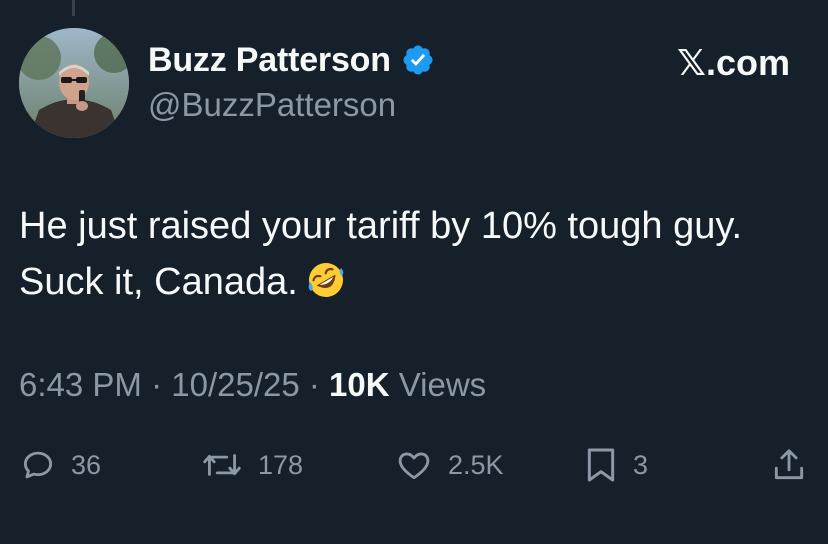  What do you see at coordinates (86, 464) in the screenshot?
I see `reply-count: 36` at bounding box center [86, 464].